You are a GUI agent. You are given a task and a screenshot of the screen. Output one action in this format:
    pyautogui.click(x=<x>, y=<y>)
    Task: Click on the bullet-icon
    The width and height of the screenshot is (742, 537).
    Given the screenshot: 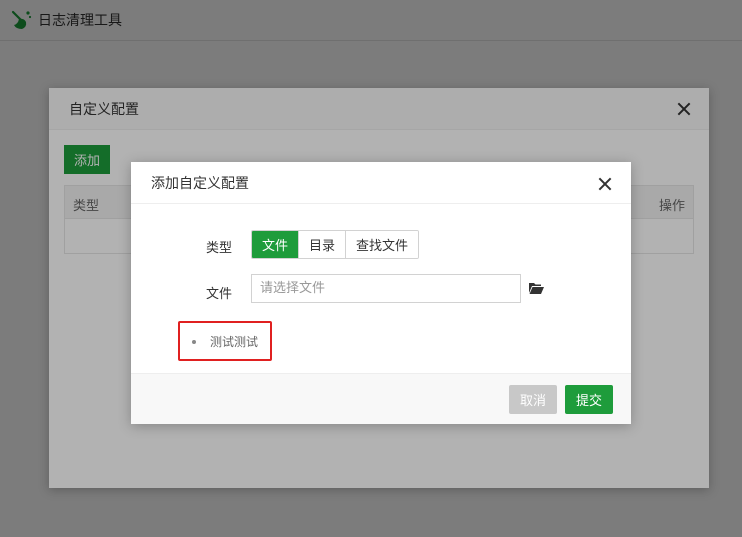 What is the action you would take?
    pyautogui.click(x=194, y=341)
    